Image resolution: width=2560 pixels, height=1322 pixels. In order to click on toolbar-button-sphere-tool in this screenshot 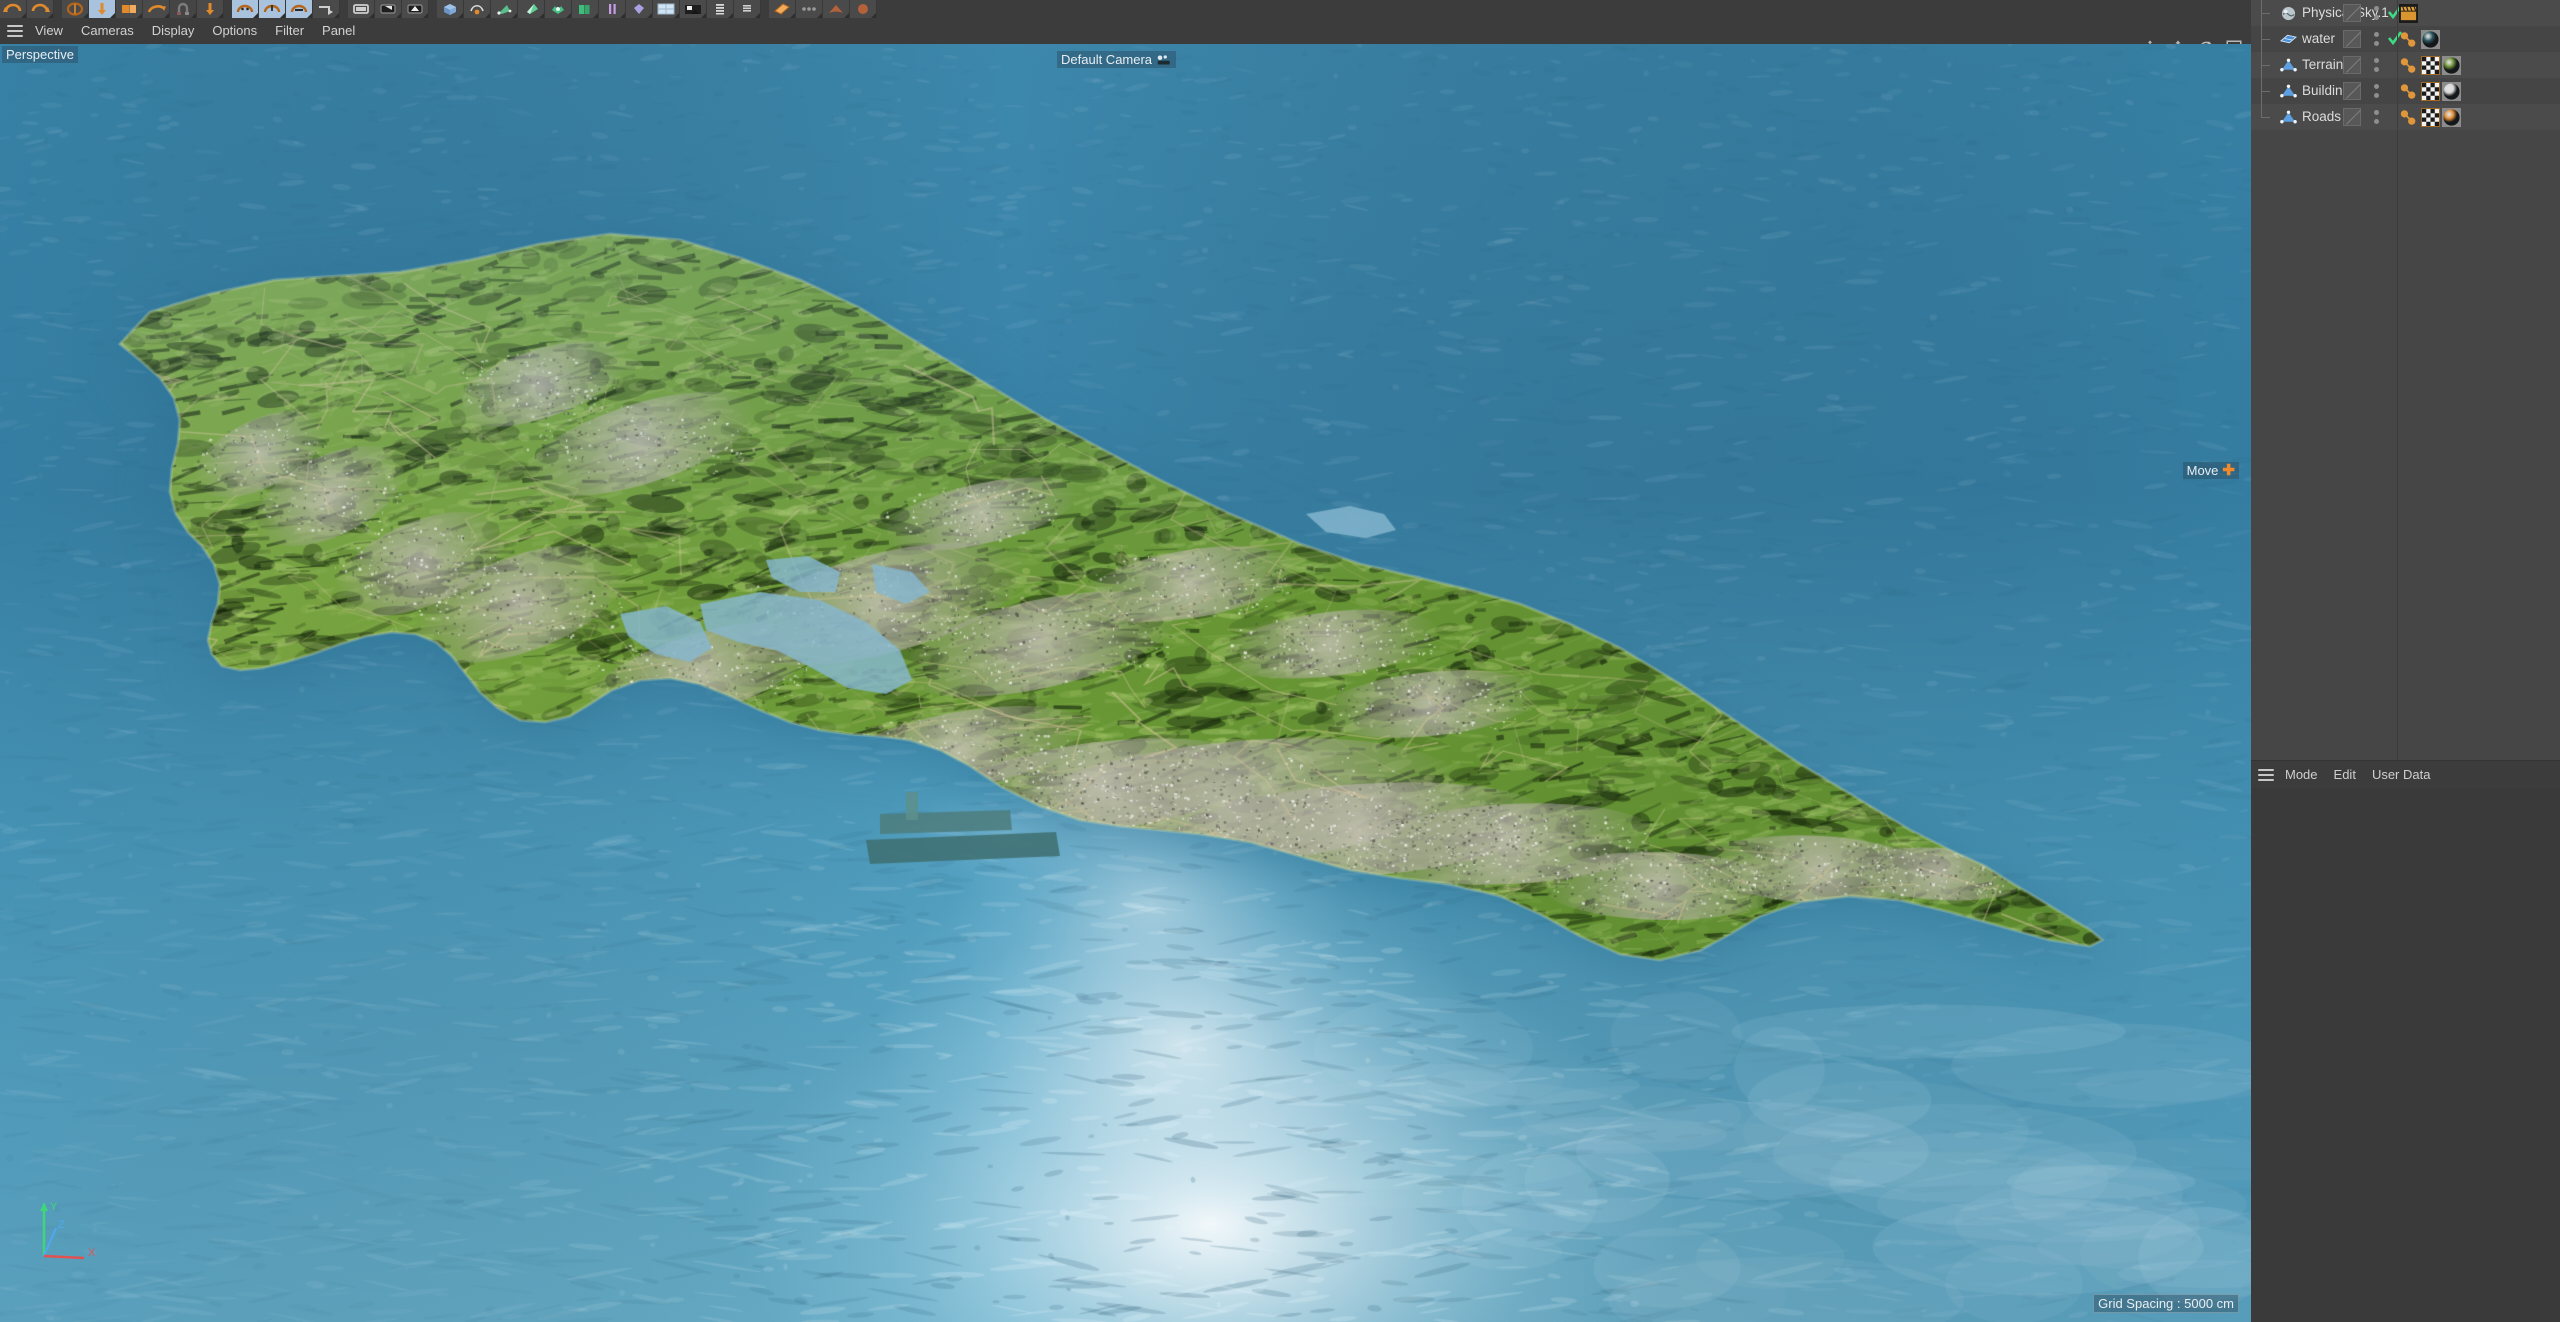, I will do `click(863, 9)`.